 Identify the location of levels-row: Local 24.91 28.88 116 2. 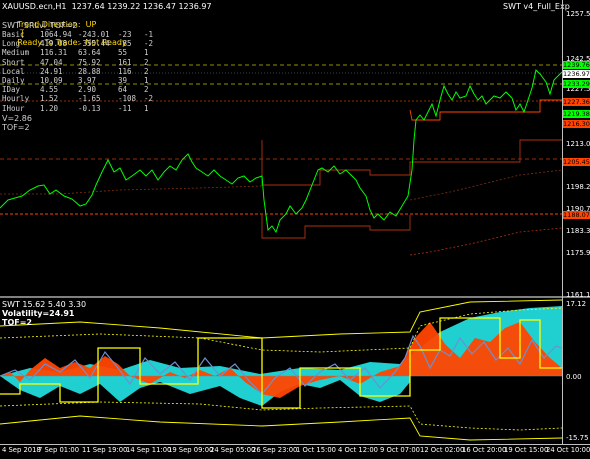
(82, 71).